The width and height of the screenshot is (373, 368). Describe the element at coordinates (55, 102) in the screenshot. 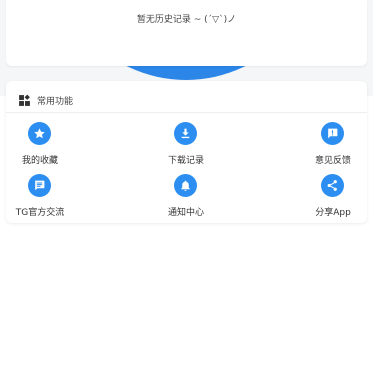

I see `common-functions-title: 常用功能` at that location.